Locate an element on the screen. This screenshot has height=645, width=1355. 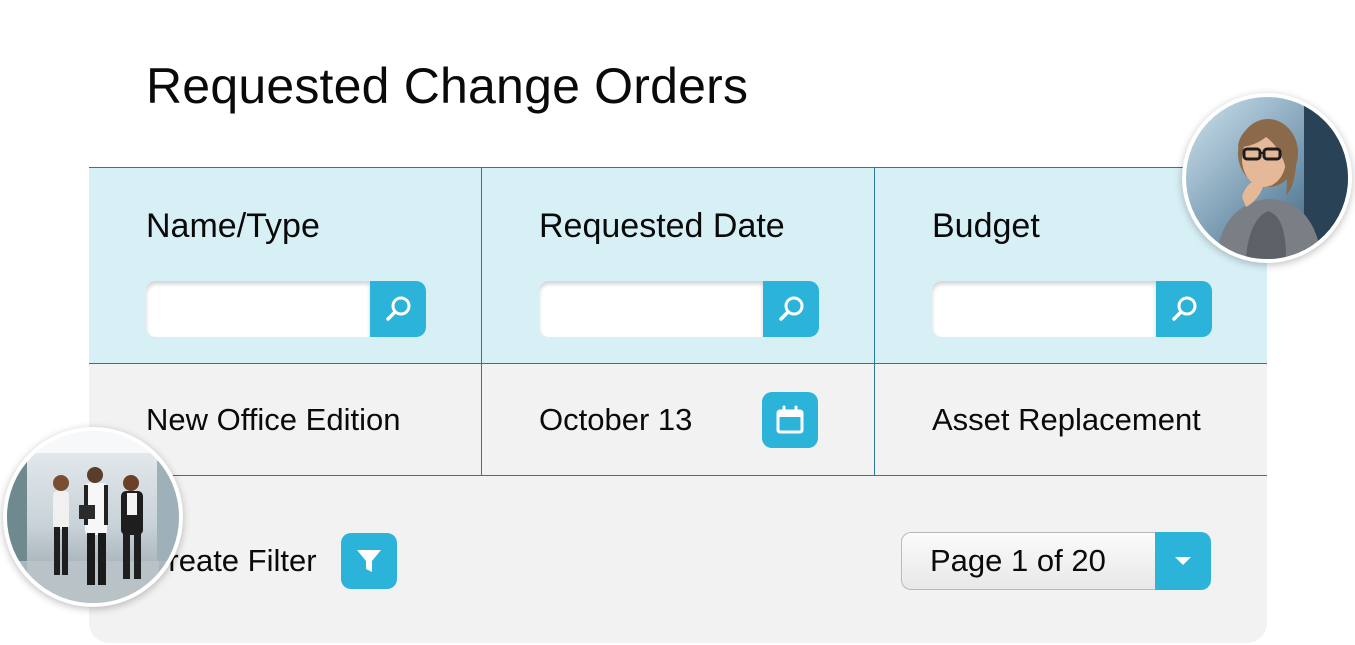
column-header-budget: Budget is located at coordinates (986, 226).